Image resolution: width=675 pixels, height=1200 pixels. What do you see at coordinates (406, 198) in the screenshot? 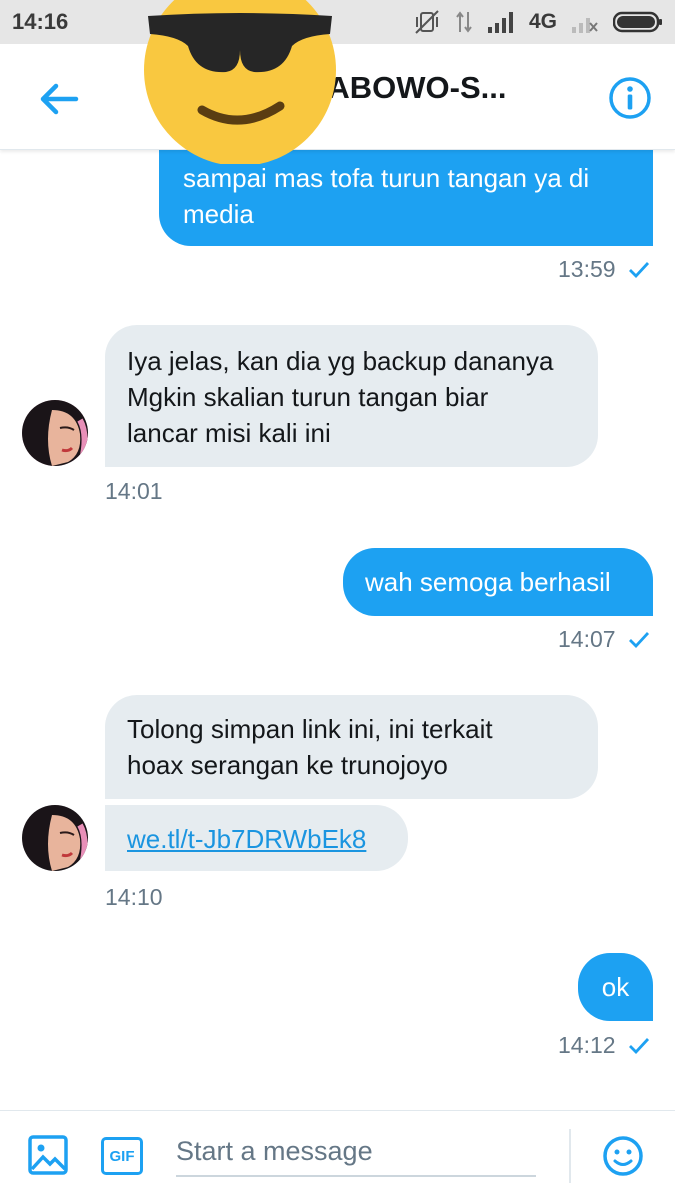
I see `outgoing-message-bubble: sampai mas tofa turun tangan ya di media` at bounding box center [406, 198].